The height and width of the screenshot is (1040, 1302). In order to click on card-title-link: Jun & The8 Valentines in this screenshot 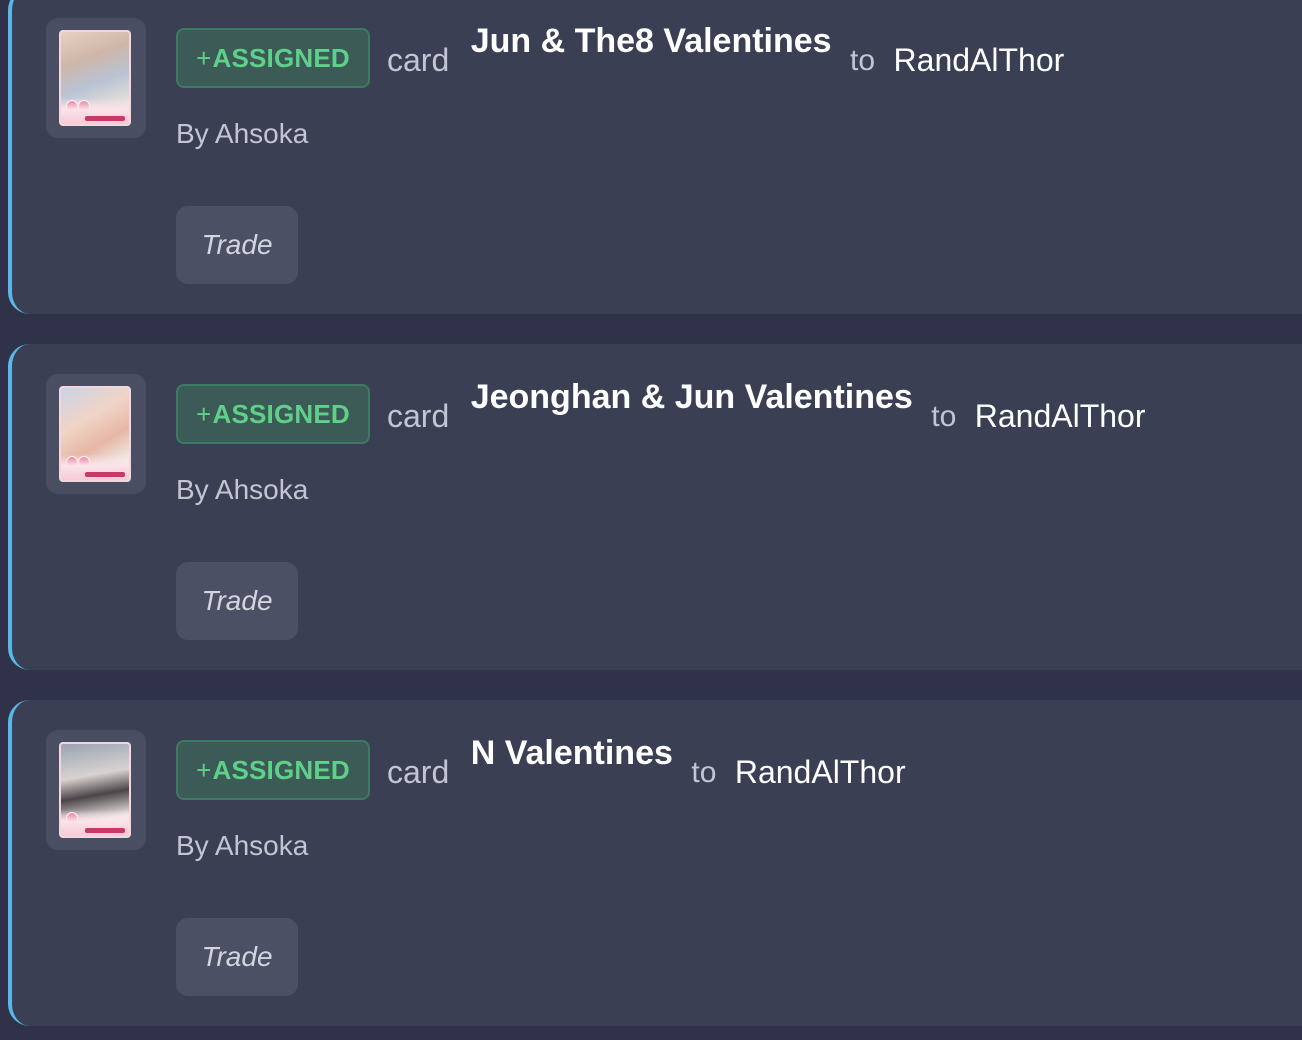, I will do `click(651, 41)`.